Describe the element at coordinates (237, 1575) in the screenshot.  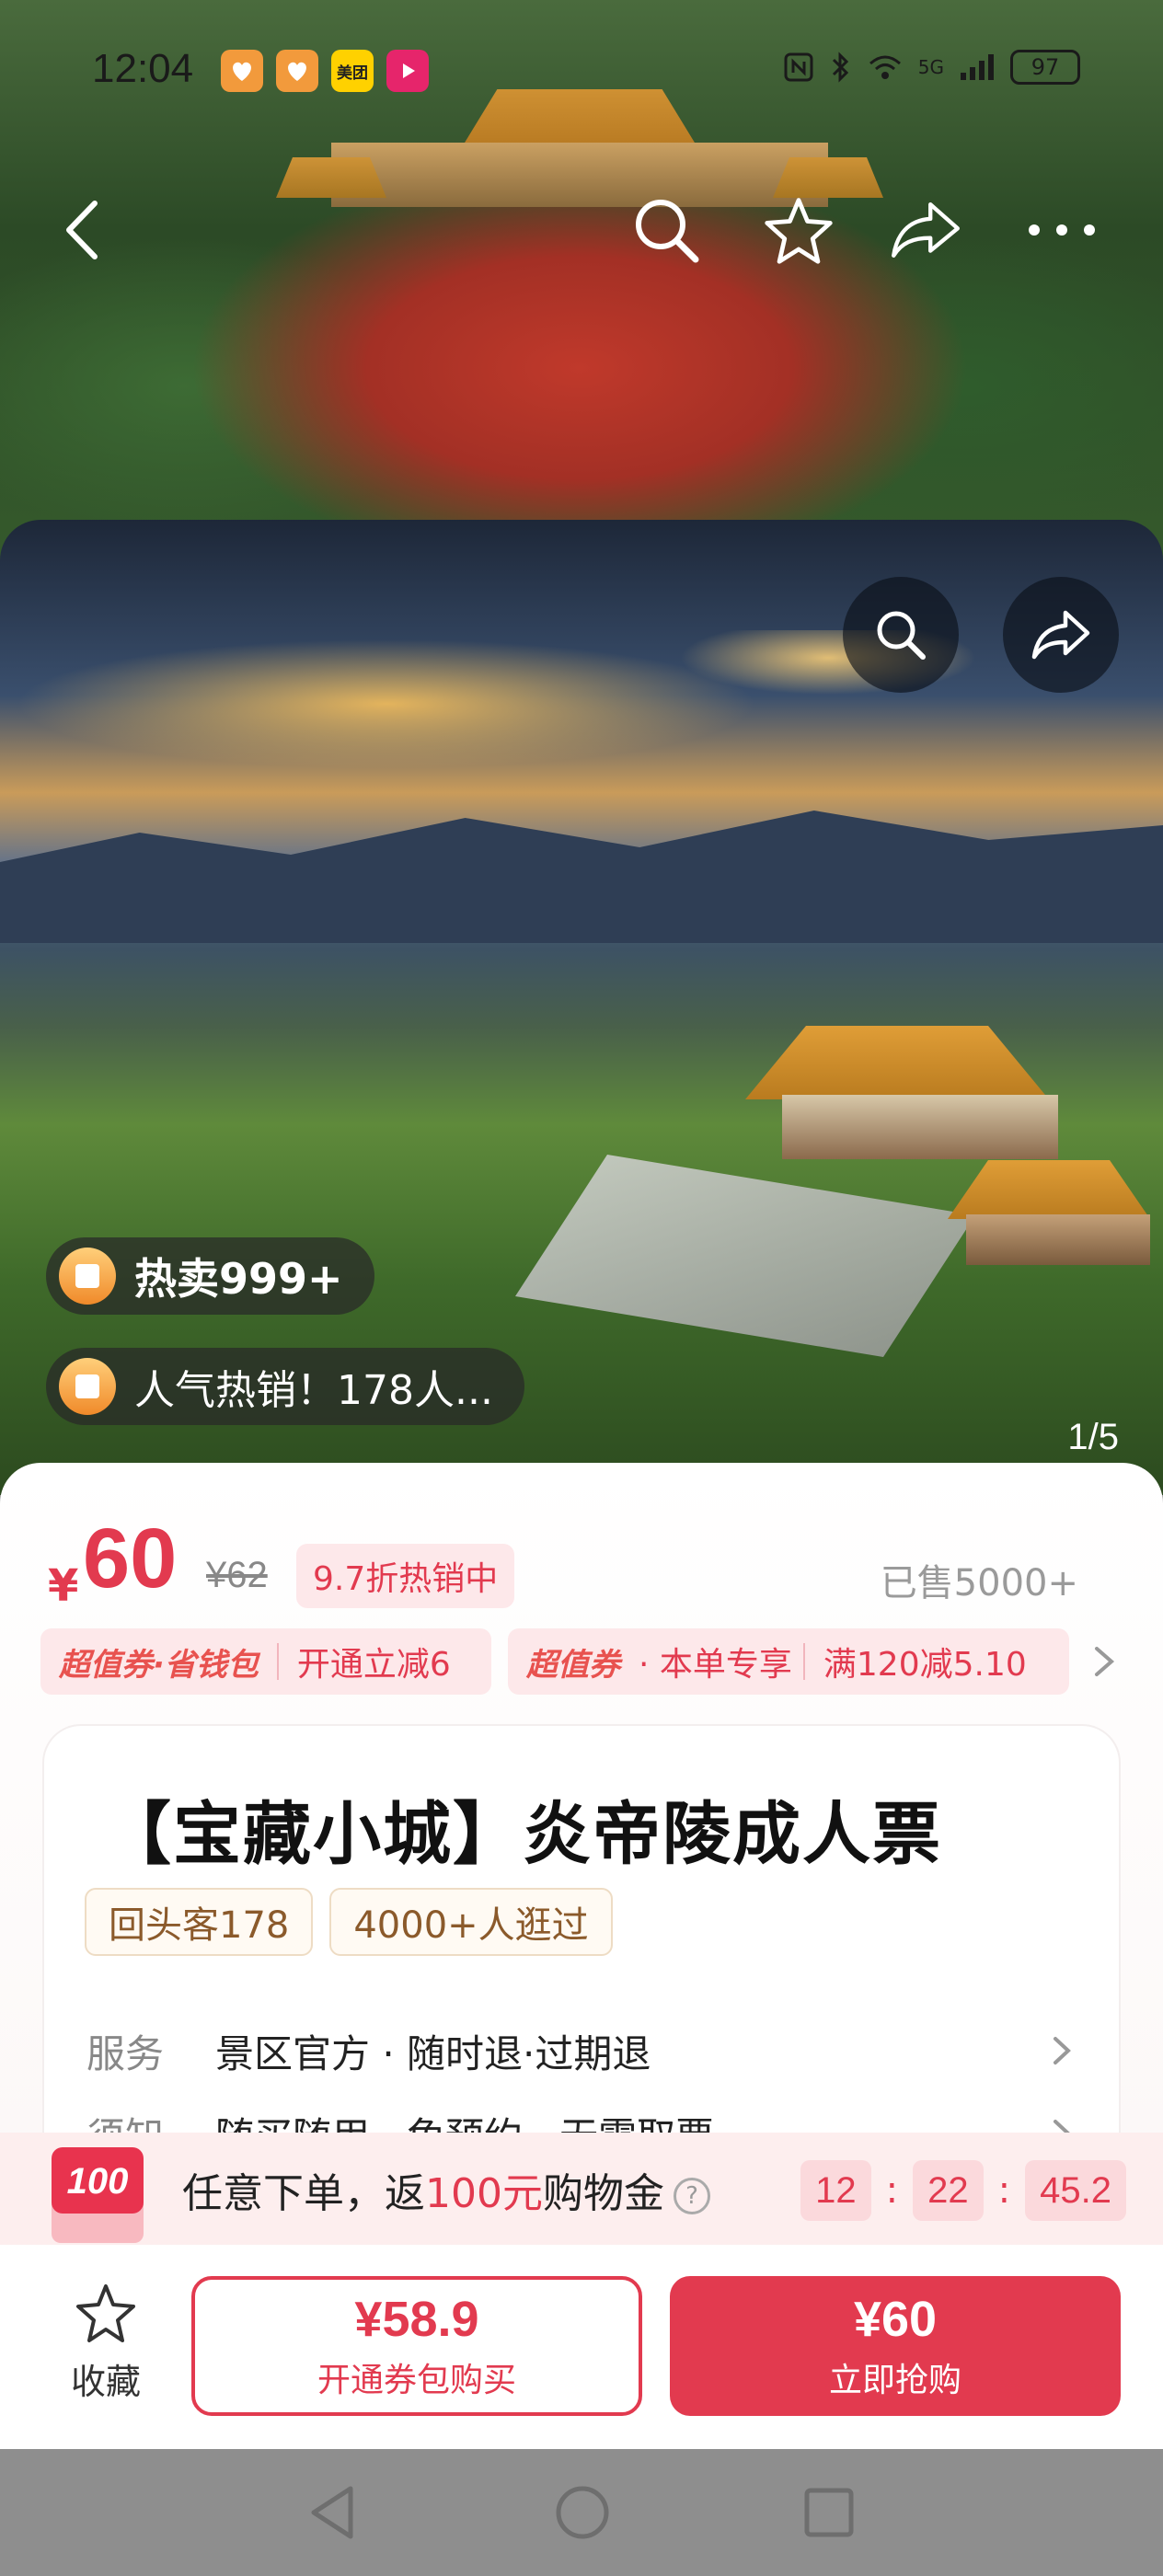
I see `original-price: ¥62` at that location.